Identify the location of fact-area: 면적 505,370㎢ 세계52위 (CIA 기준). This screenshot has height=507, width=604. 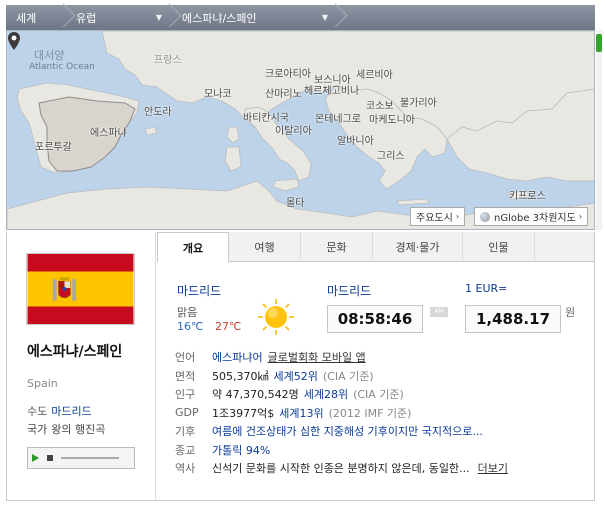
(274, 376).